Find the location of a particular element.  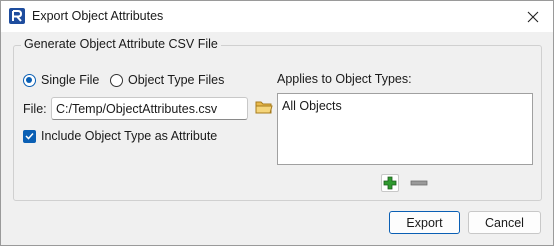

add-object-type-button is located at coordinates (390, 183).